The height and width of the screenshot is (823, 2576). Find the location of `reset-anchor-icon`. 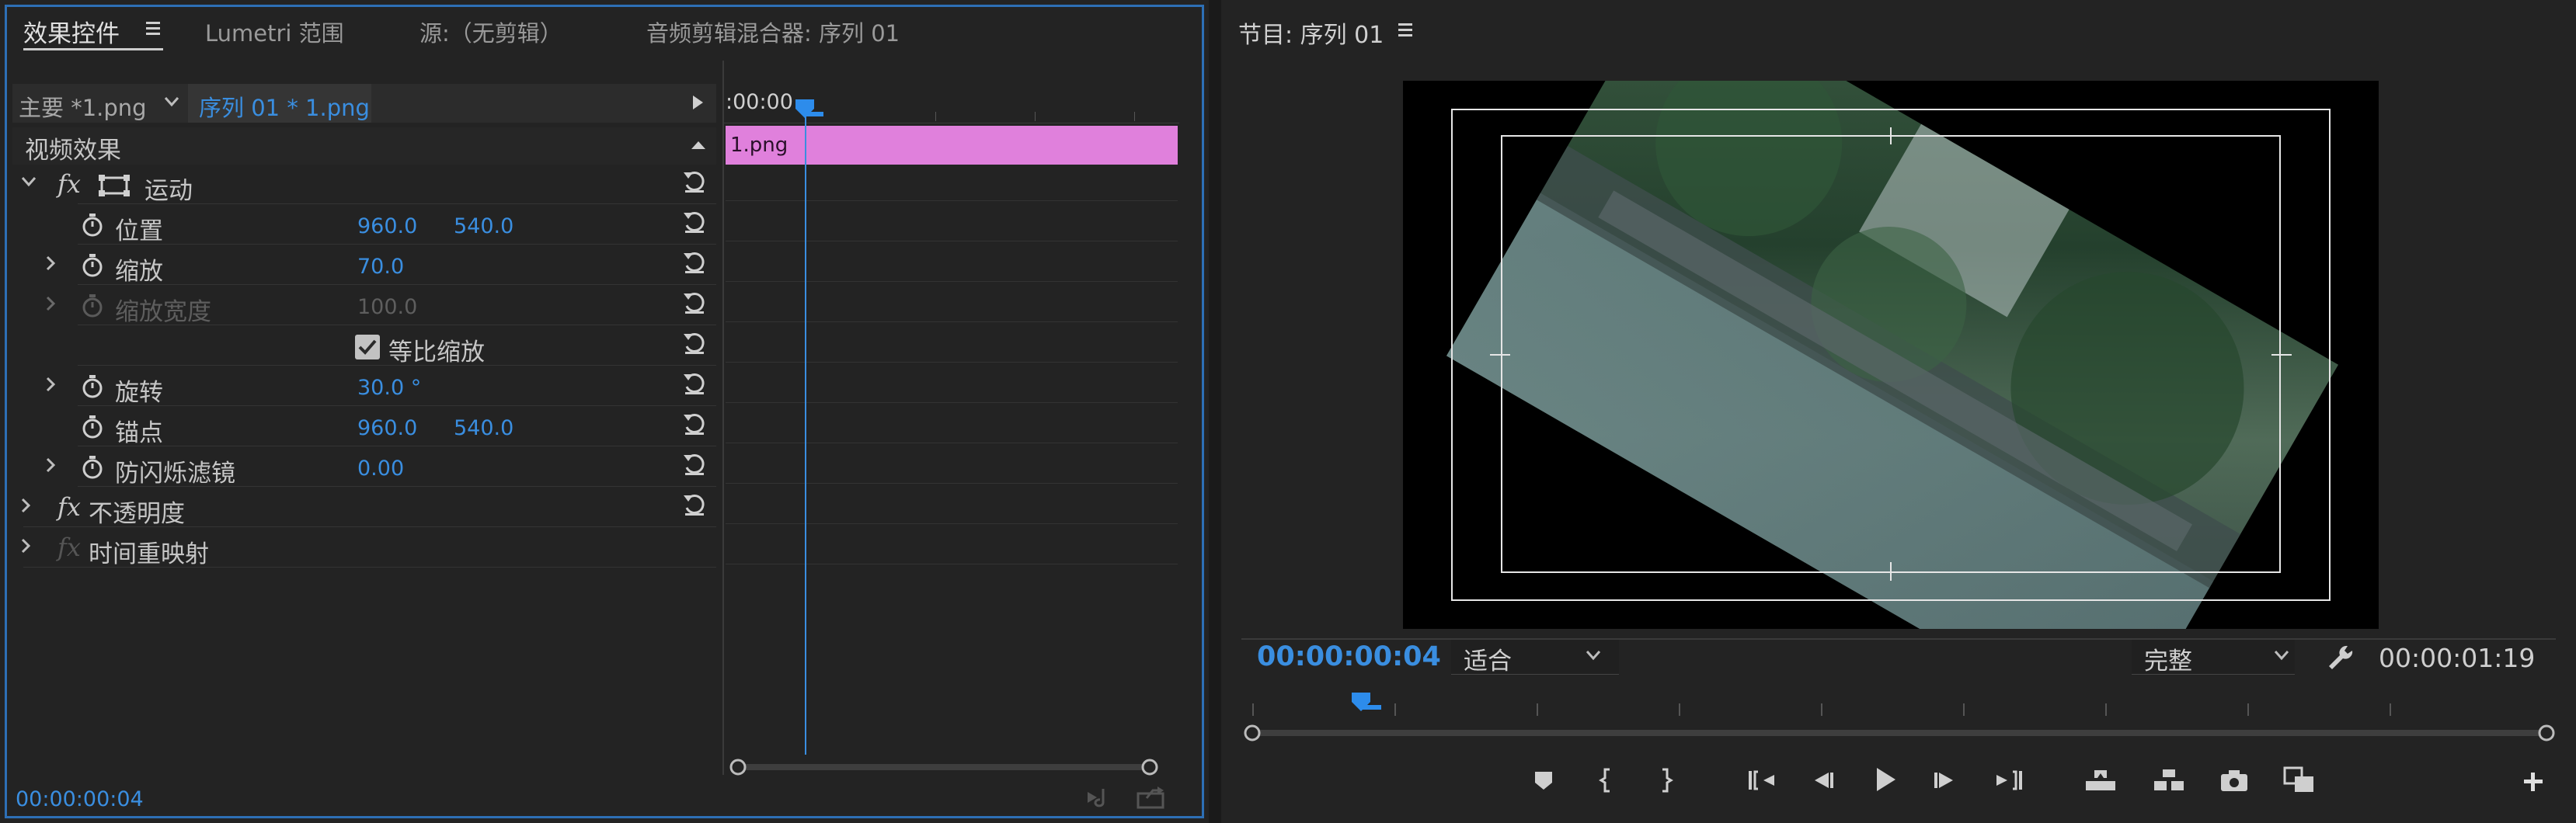

reset-anchor-icon is located at coordinates (695, 424).